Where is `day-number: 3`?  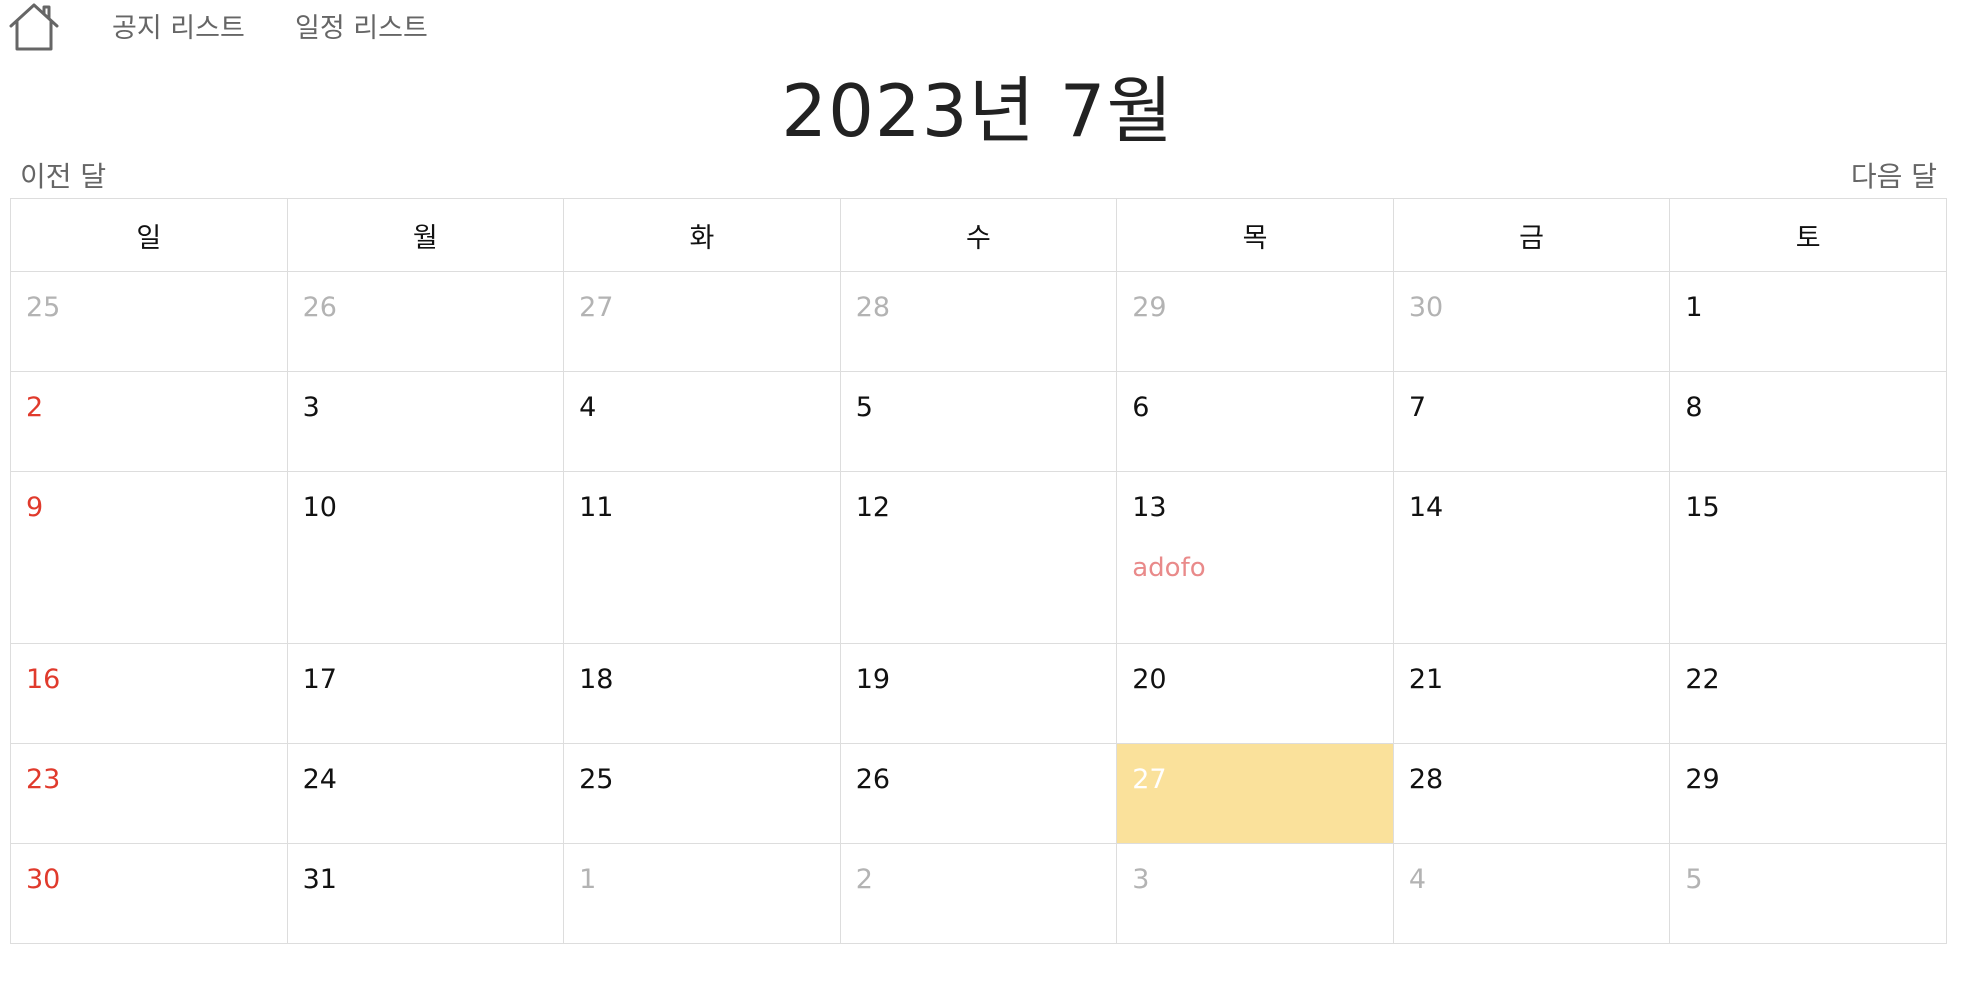
day-number: 3 is located at coordinates (311, 407).